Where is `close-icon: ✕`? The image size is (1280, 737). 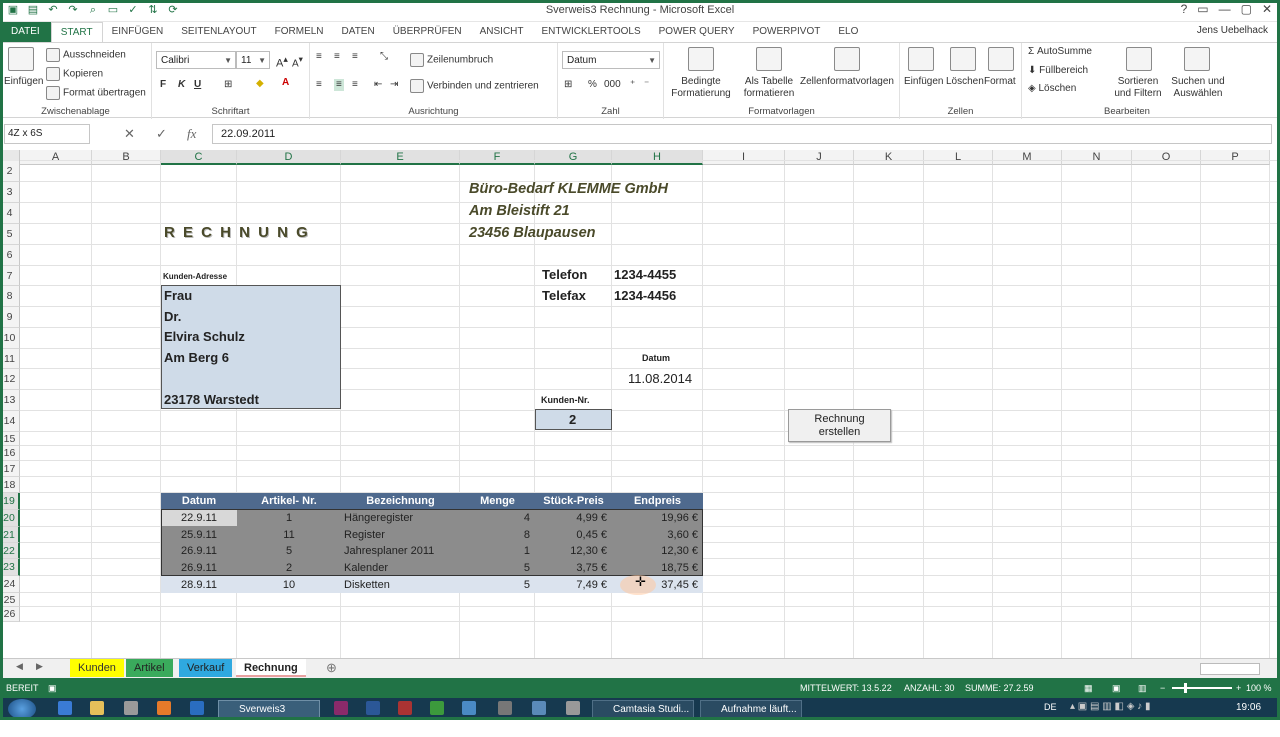
close-icon: ✕ is located at coordinates (1267, 9).